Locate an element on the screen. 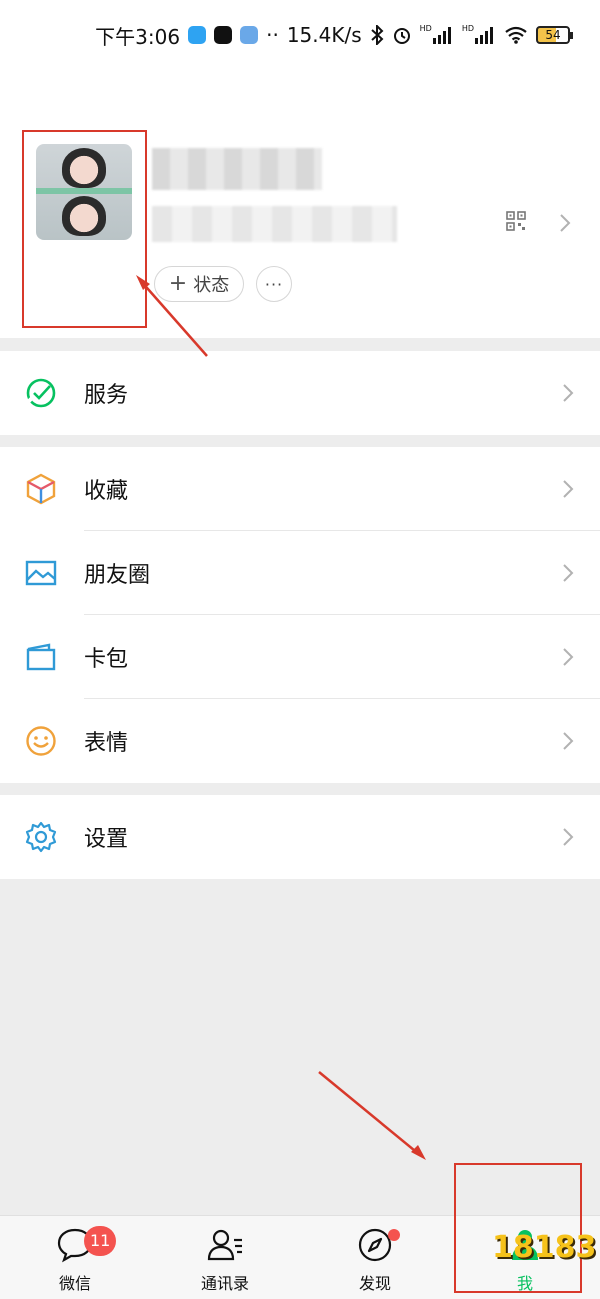 The image size is (600, 1299). tab-label-chats: 微信 is located at coordinates (74, 1283).